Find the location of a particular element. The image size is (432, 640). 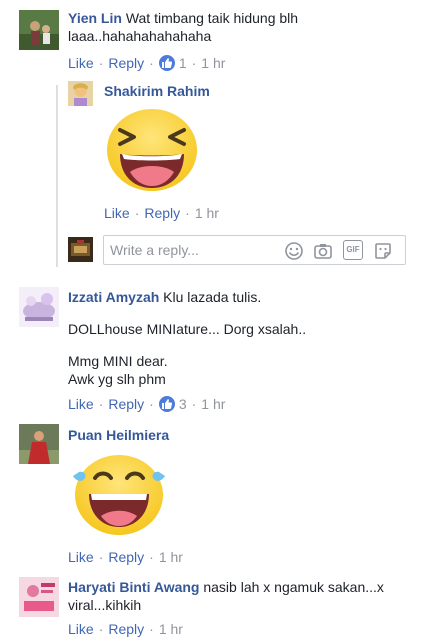

reply-actions: Like · Reply · 1 hr is located at coordinates (161, 213).